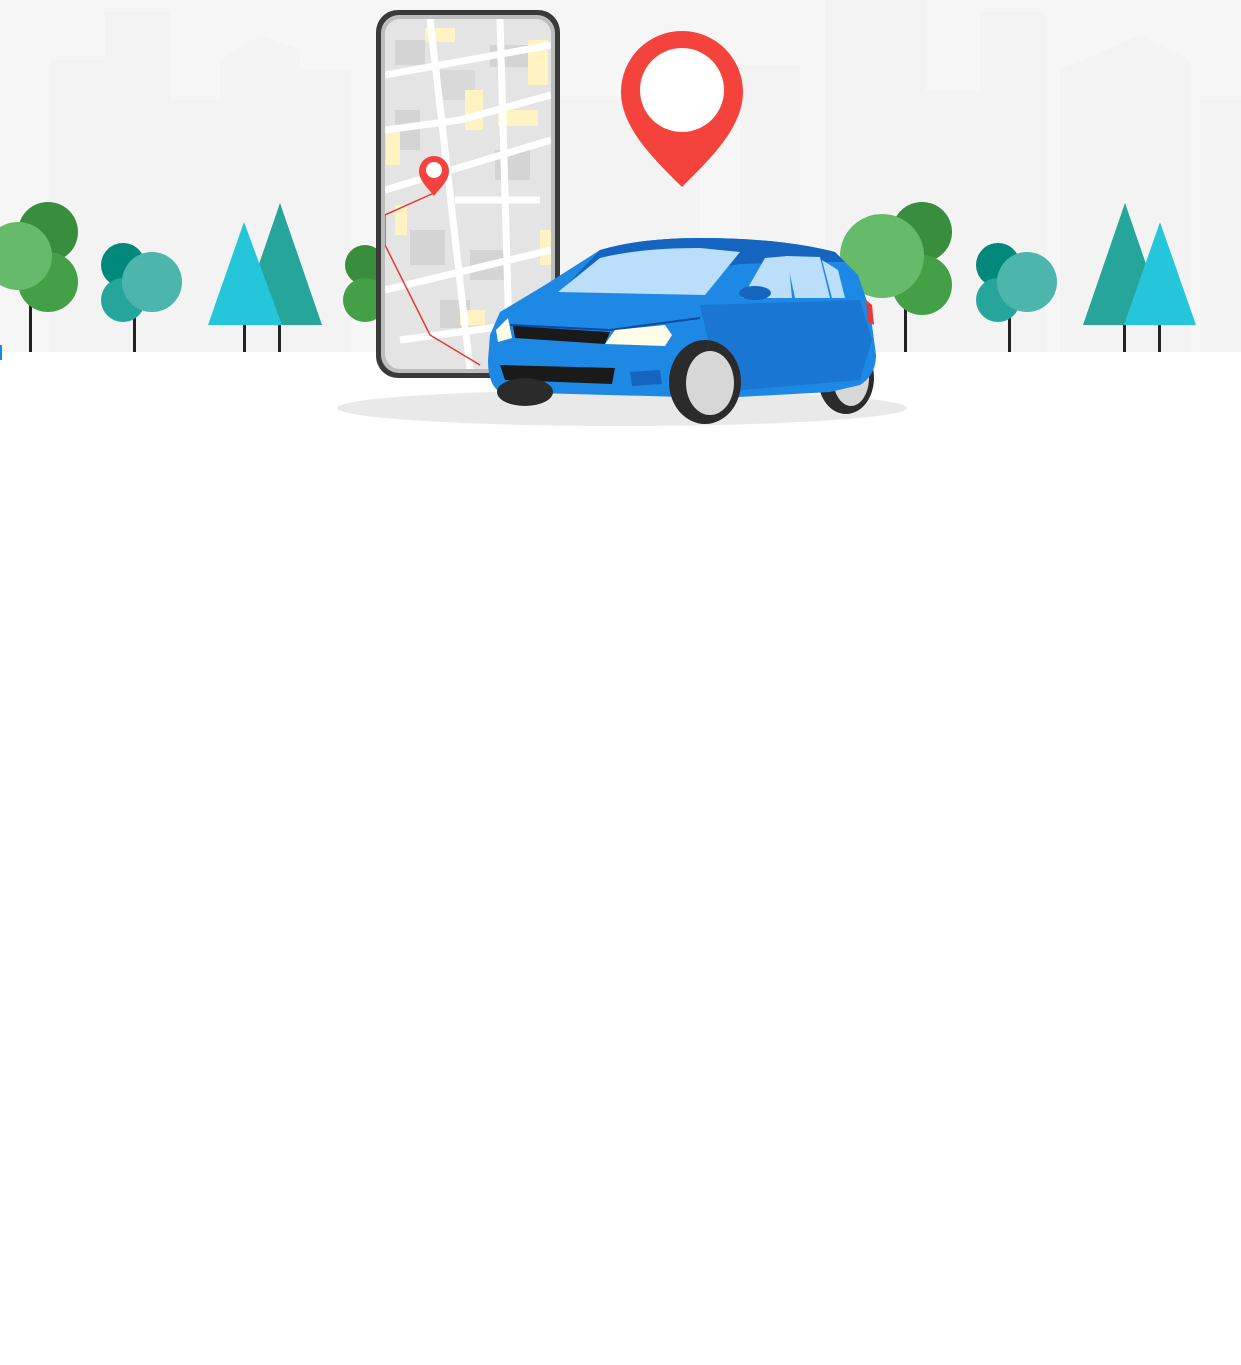 The height and width of the screenshot is (1365, 1241). What do you see at coordinates (1, 352) in the screenshot?
I see `edge-sliver` at bounding box center [1, 352].